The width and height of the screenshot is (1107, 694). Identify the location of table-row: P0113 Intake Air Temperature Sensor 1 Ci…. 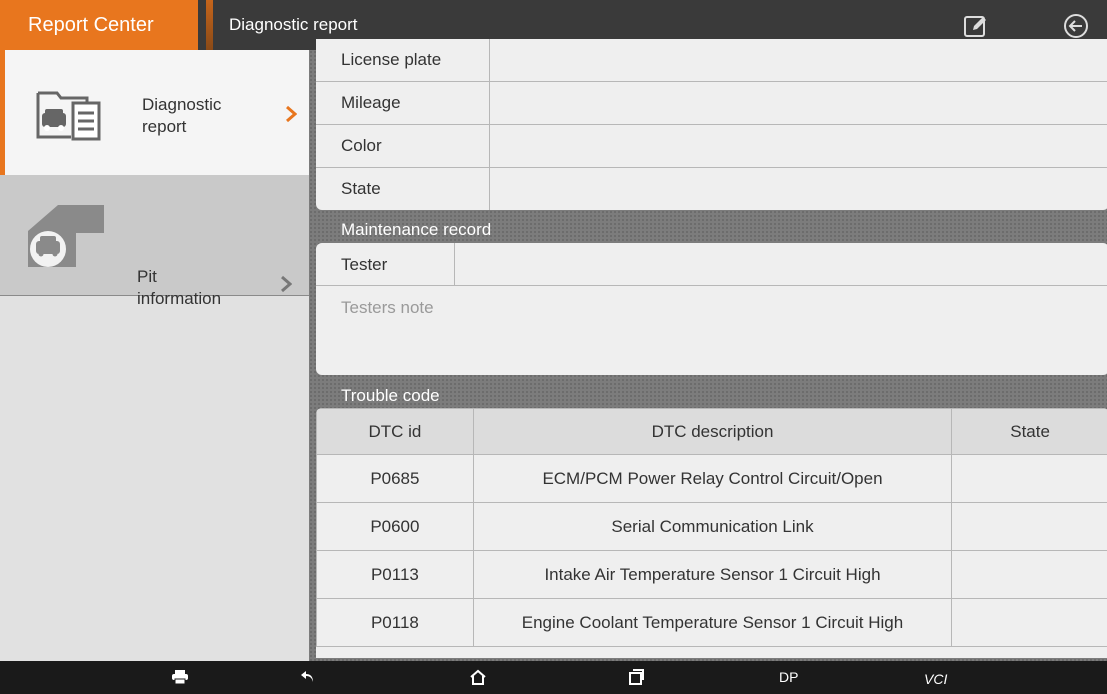
(711, 574).